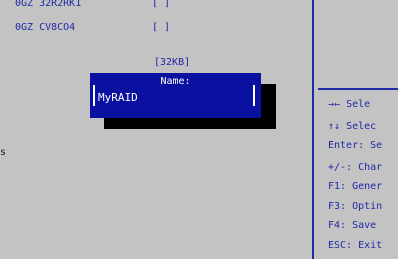 The width and height of the screenshot is (398, 259). What do you see at coordinates (367, 186) in the screenshot?
I see `help-desc: Gener` at bounding box center [367, 186].